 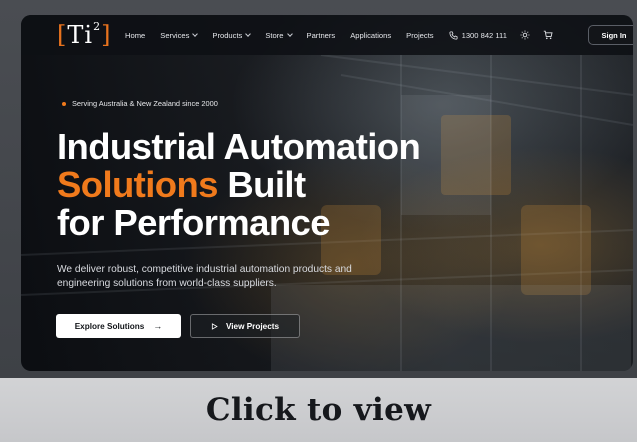 I want to click on logo-bracket-left: [, so click(x=62, y=35).